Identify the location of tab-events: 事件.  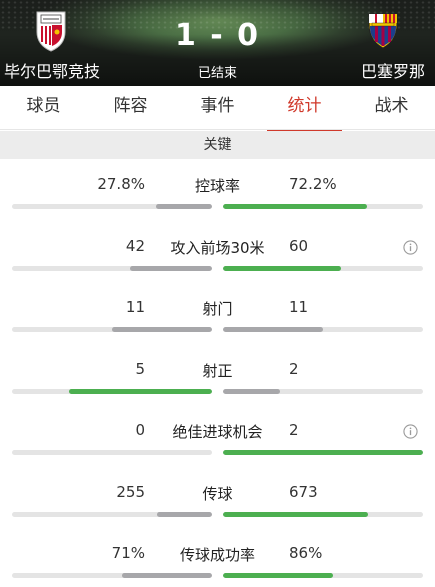
(217, 107).